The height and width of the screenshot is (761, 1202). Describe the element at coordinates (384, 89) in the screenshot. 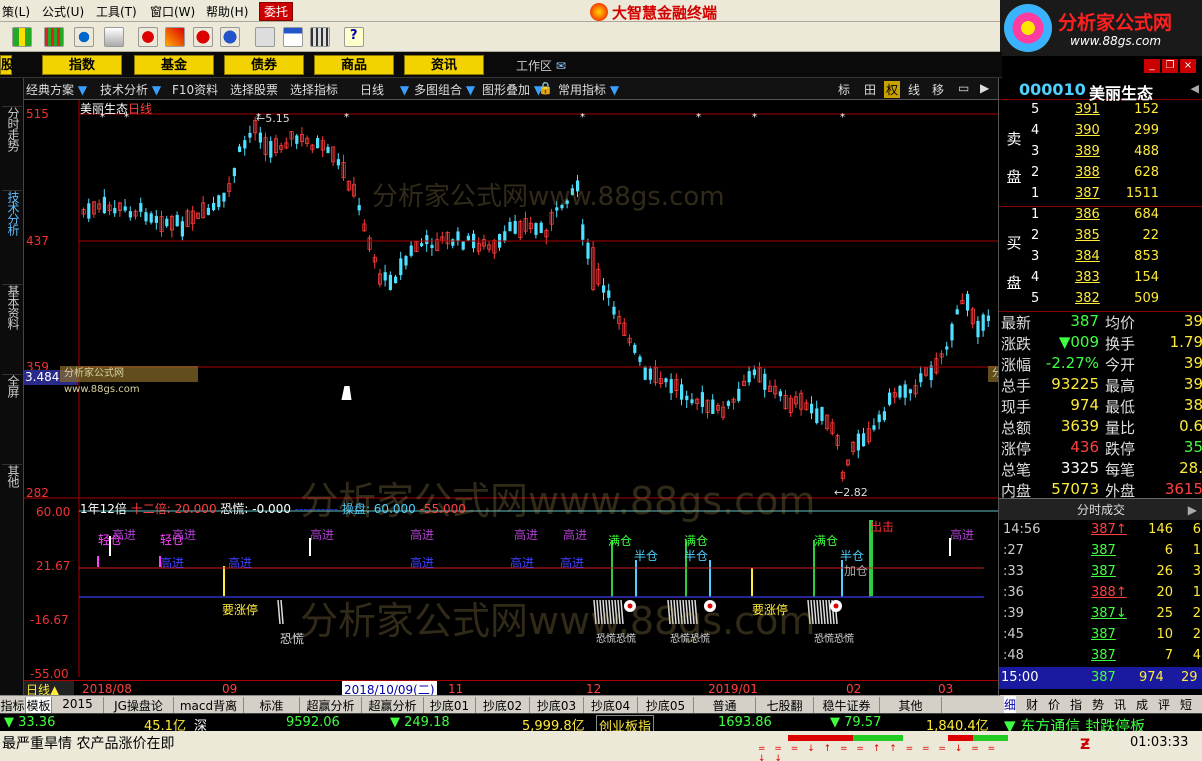

I see `period-menu: 日线 ▼` at that location.